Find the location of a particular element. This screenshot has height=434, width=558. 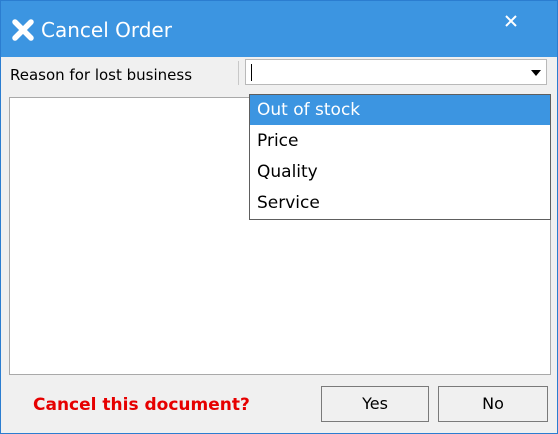

close-button is located at coordinates (511, 21).